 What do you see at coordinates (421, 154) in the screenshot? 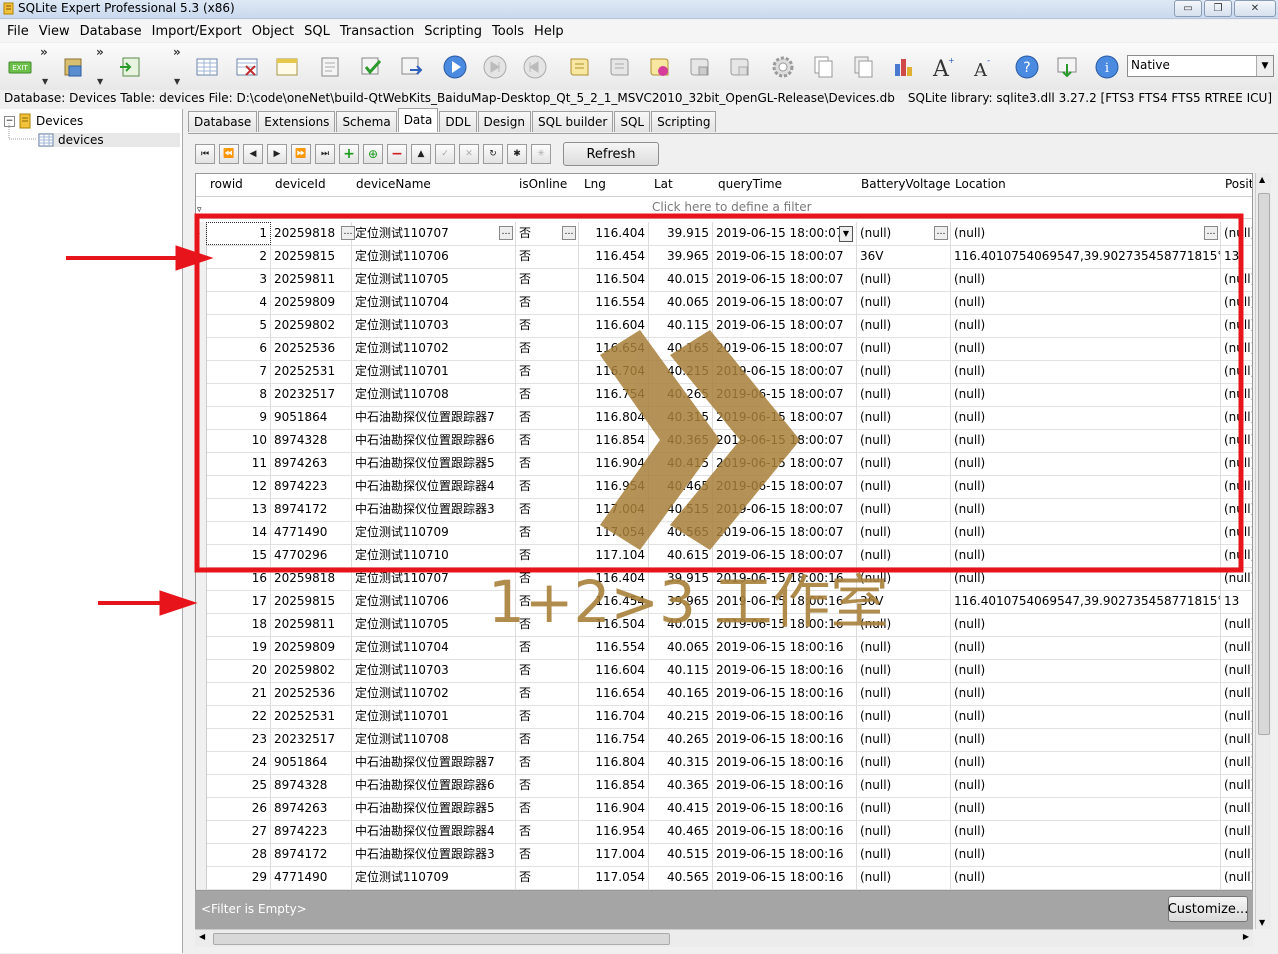
I see `up-icon: ▲` at bounding box center [421, 154].